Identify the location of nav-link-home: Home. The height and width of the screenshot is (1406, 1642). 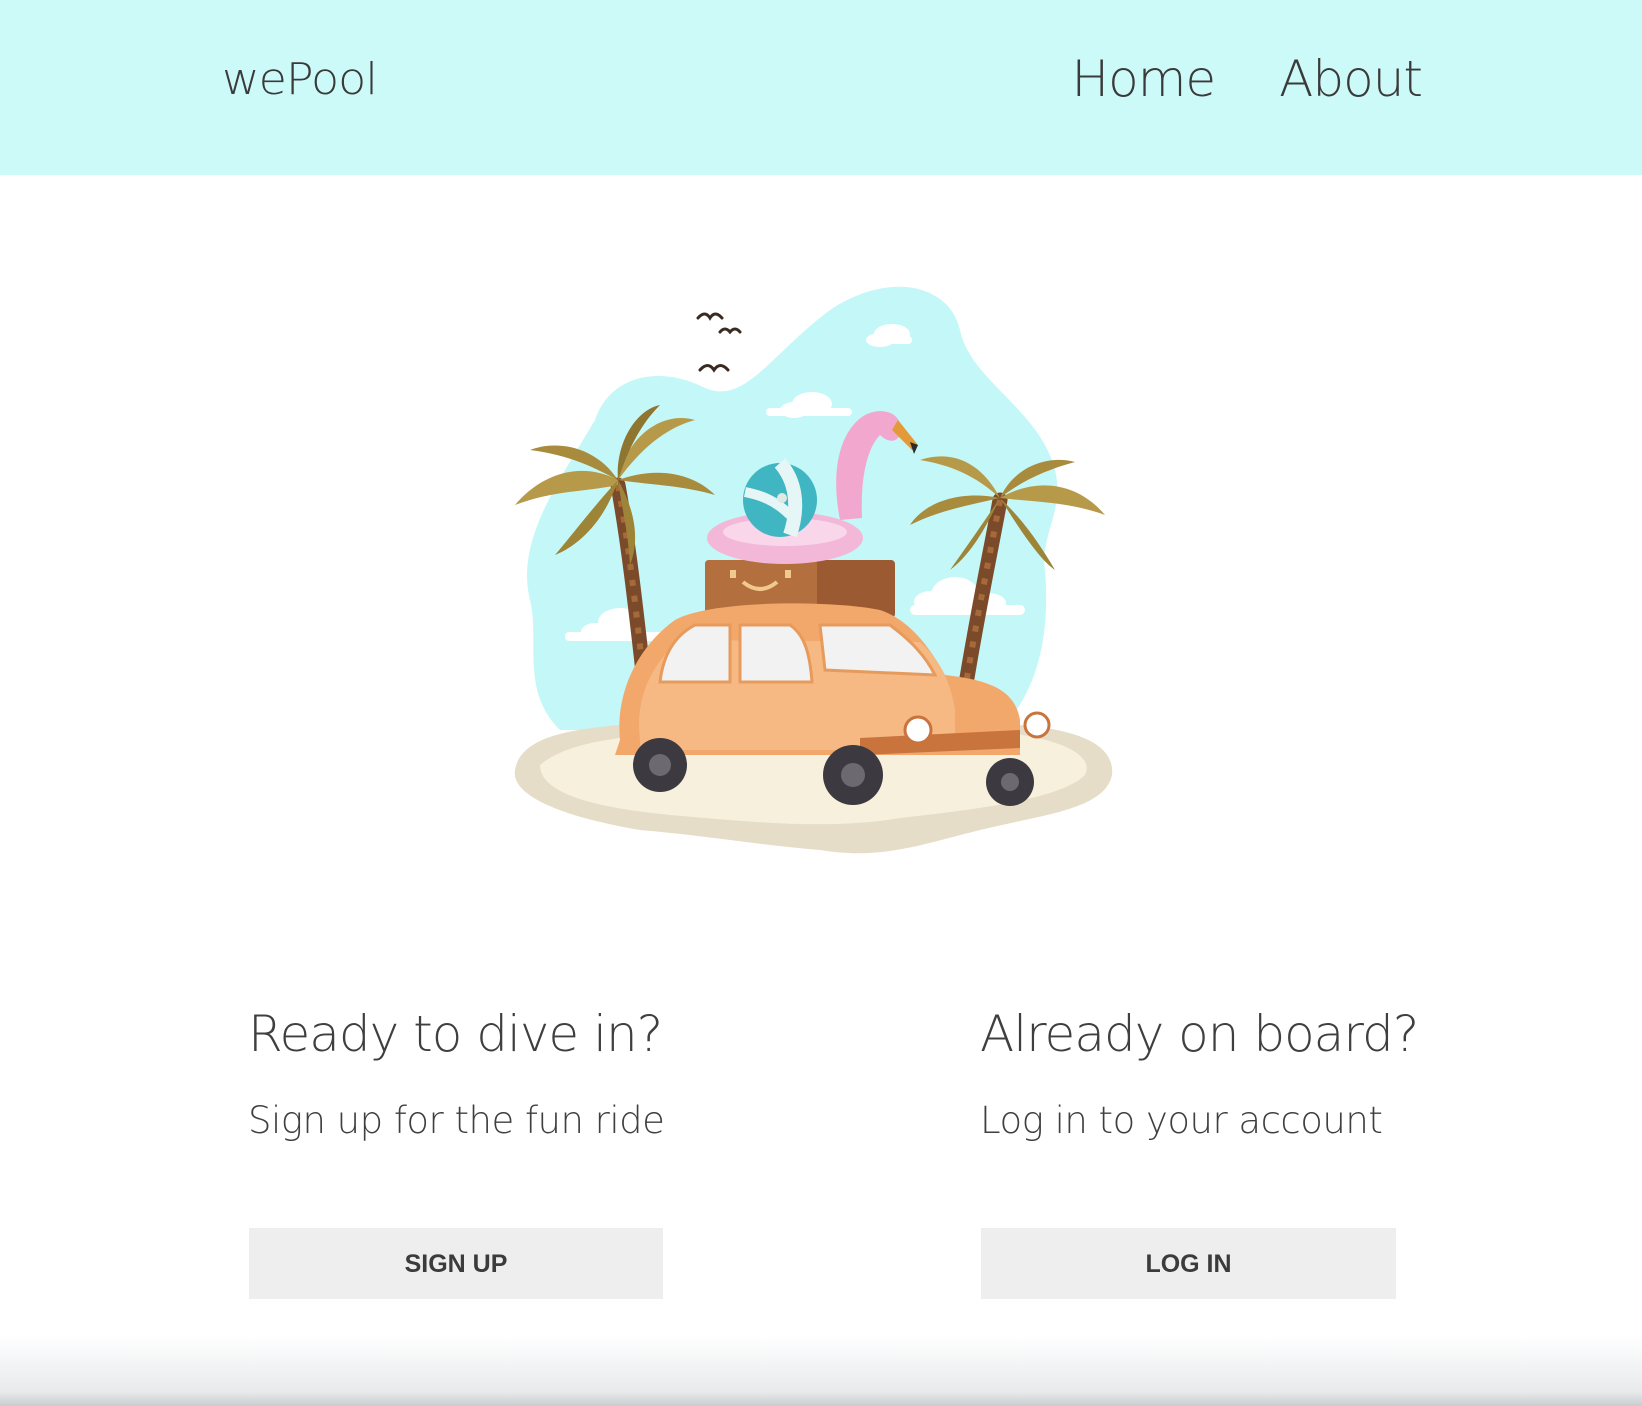
(1144, 79).